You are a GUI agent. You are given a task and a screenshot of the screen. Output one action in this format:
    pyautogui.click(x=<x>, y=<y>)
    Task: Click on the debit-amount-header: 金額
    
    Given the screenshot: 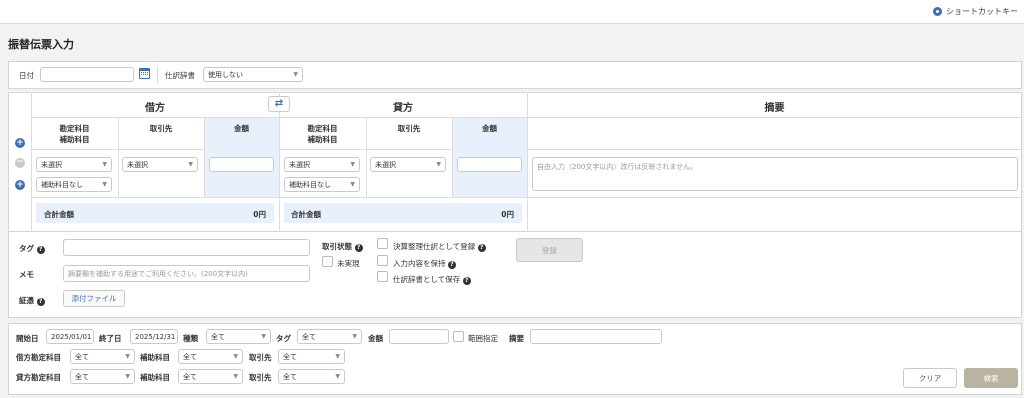 What is the action you would take?
    pyautogui.click(x=241, y=128)
    